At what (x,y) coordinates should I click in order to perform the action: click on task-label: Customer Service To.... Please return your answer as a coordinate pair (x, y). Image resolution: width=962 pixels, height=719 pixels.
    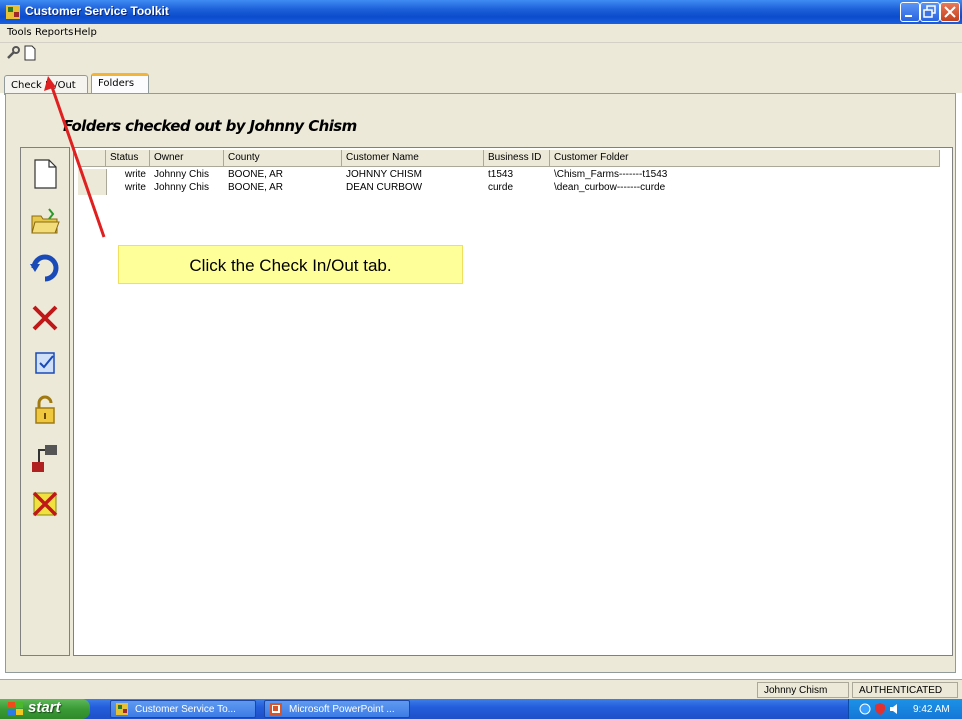
    Looking at the image, I should click on (185, 709).